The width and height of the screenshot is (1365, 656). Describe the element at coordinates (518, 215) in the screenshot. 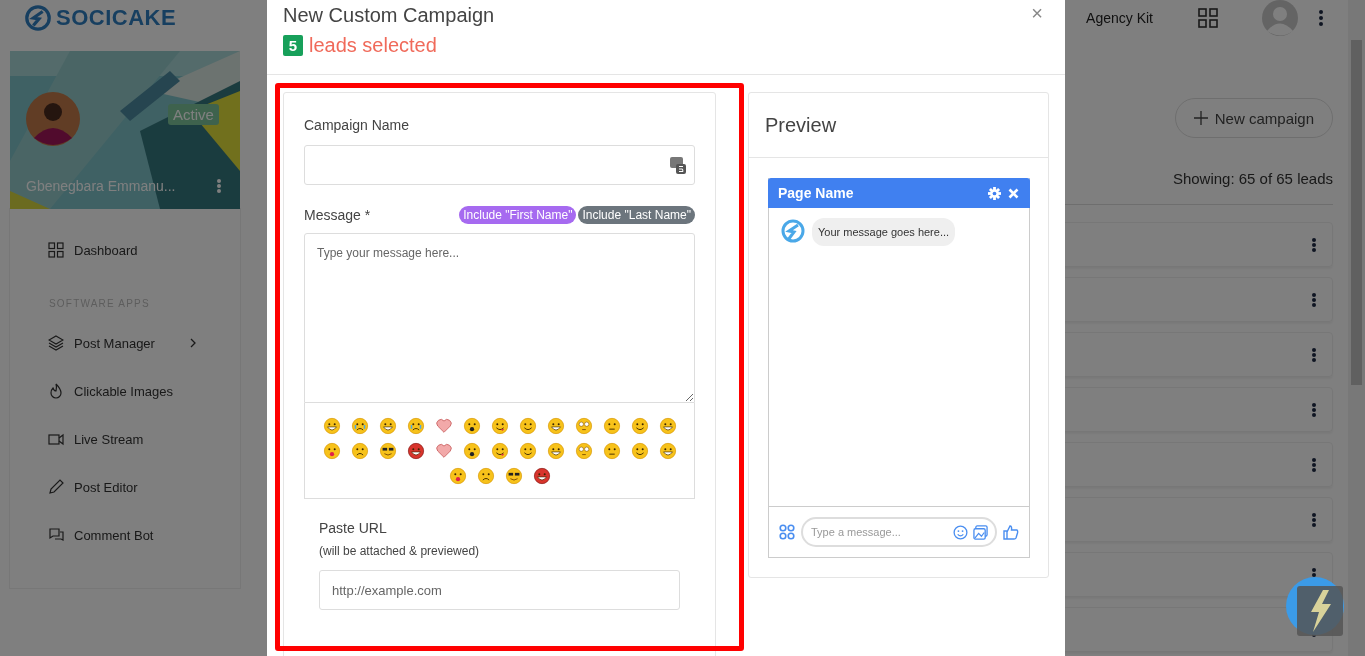

I see `insert-tag-button: Include "First Name"` at that location.